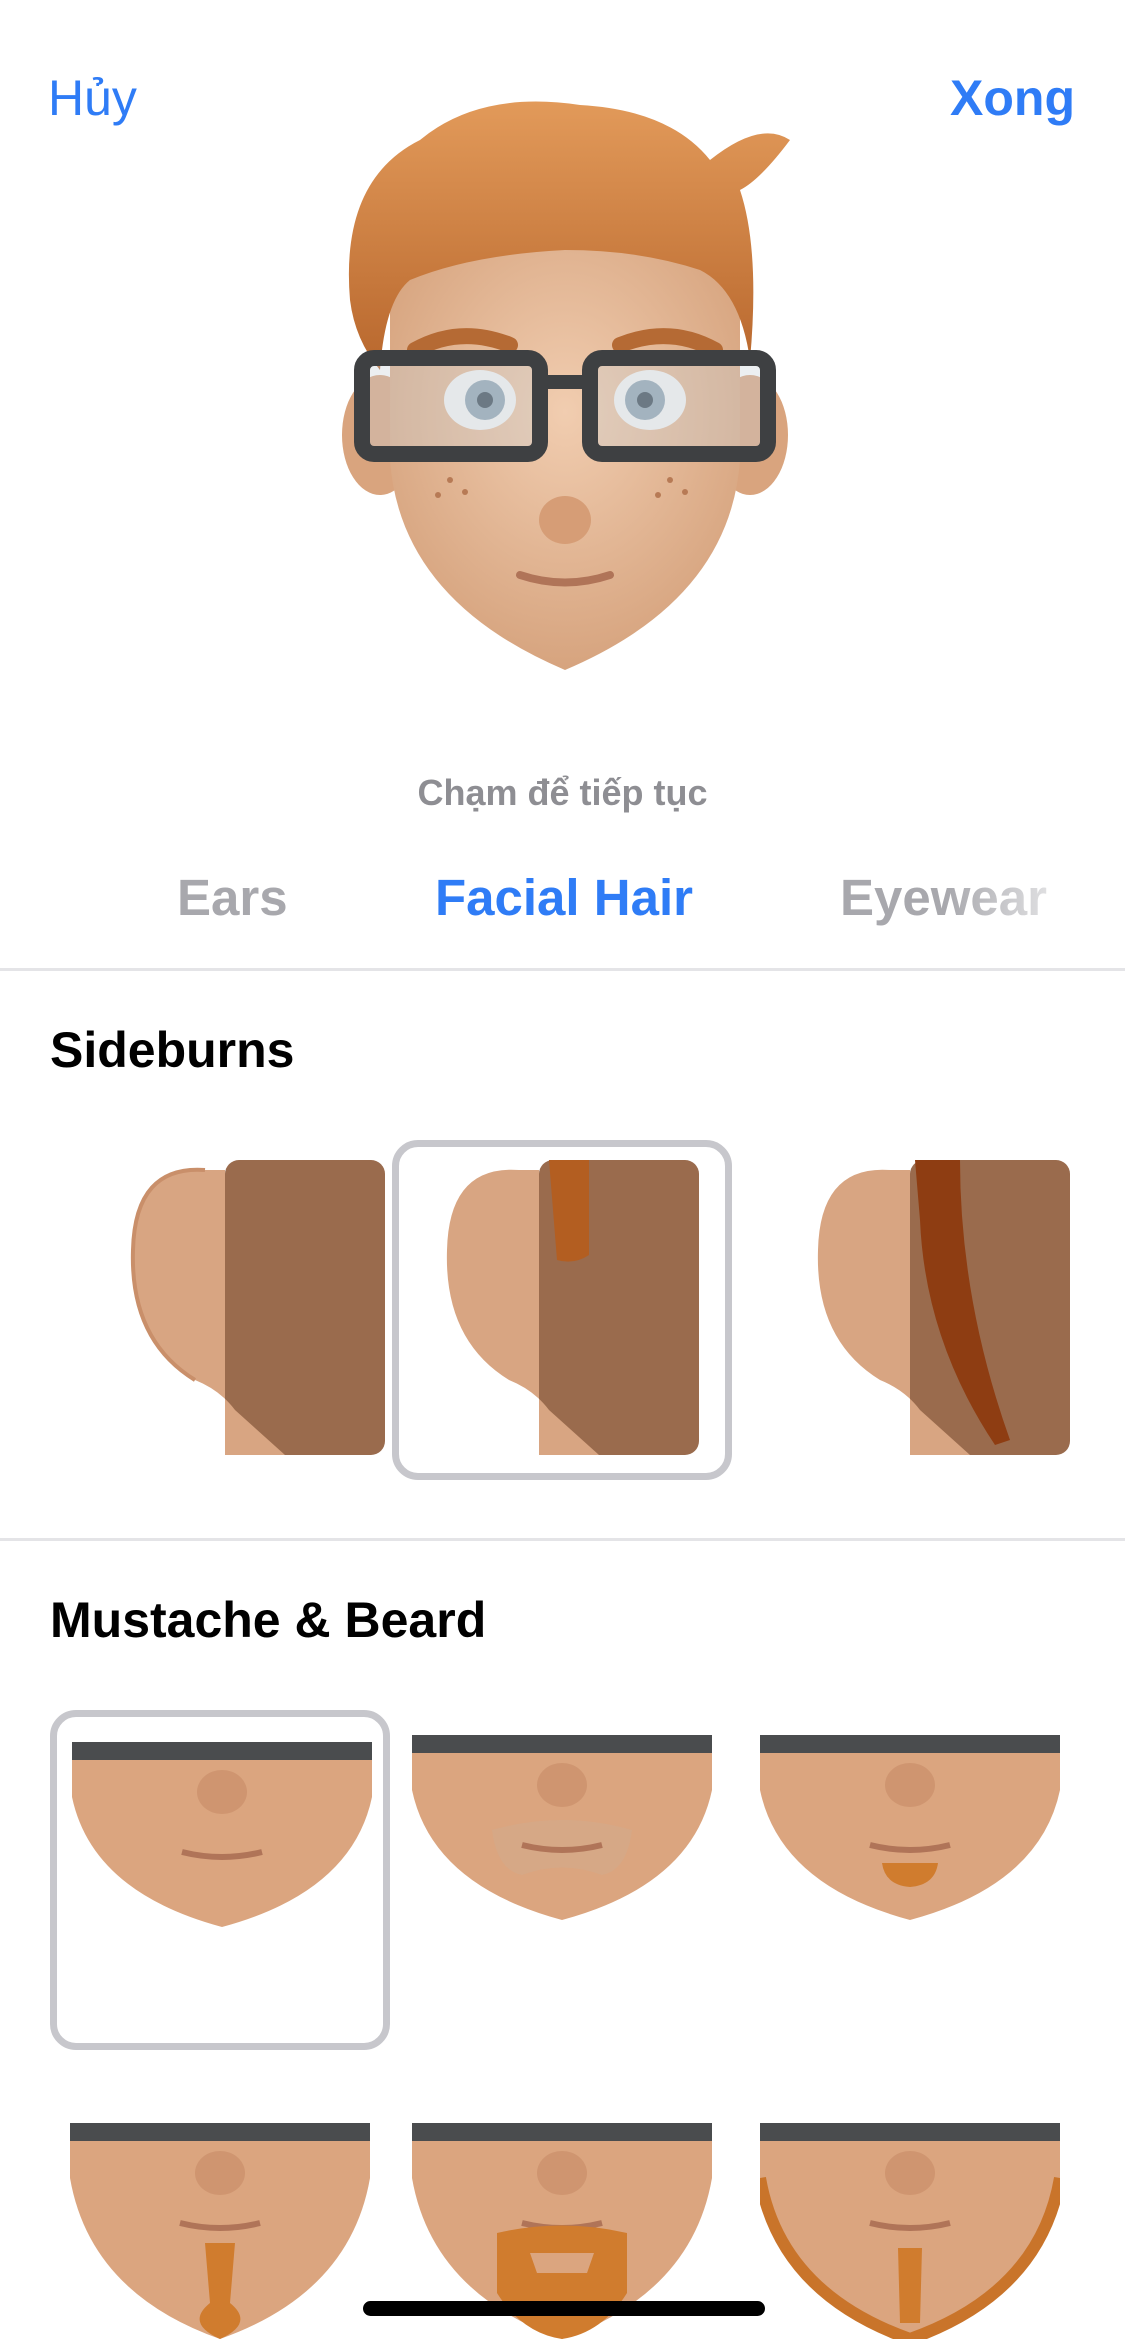  I want to click on beard-chin-patch-icon, so click(910, 1827).